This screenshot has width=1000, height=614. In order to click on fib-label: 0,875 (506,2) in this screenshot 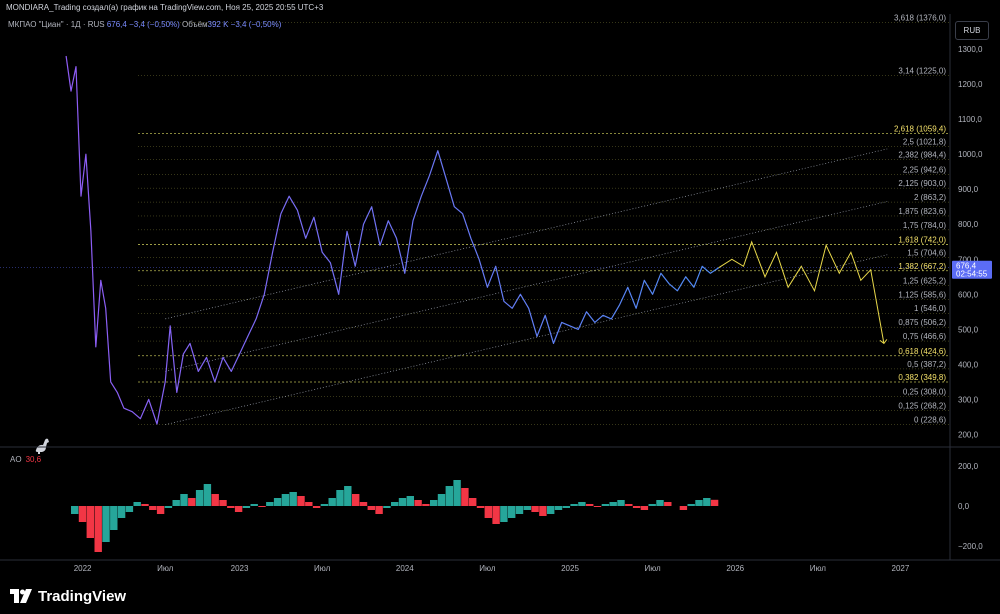, I will do `click(922, 322)`.